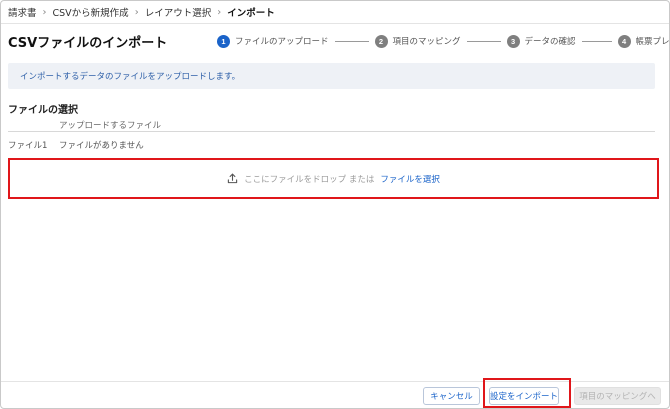  I want to click on column-divider, so click(331, 131).